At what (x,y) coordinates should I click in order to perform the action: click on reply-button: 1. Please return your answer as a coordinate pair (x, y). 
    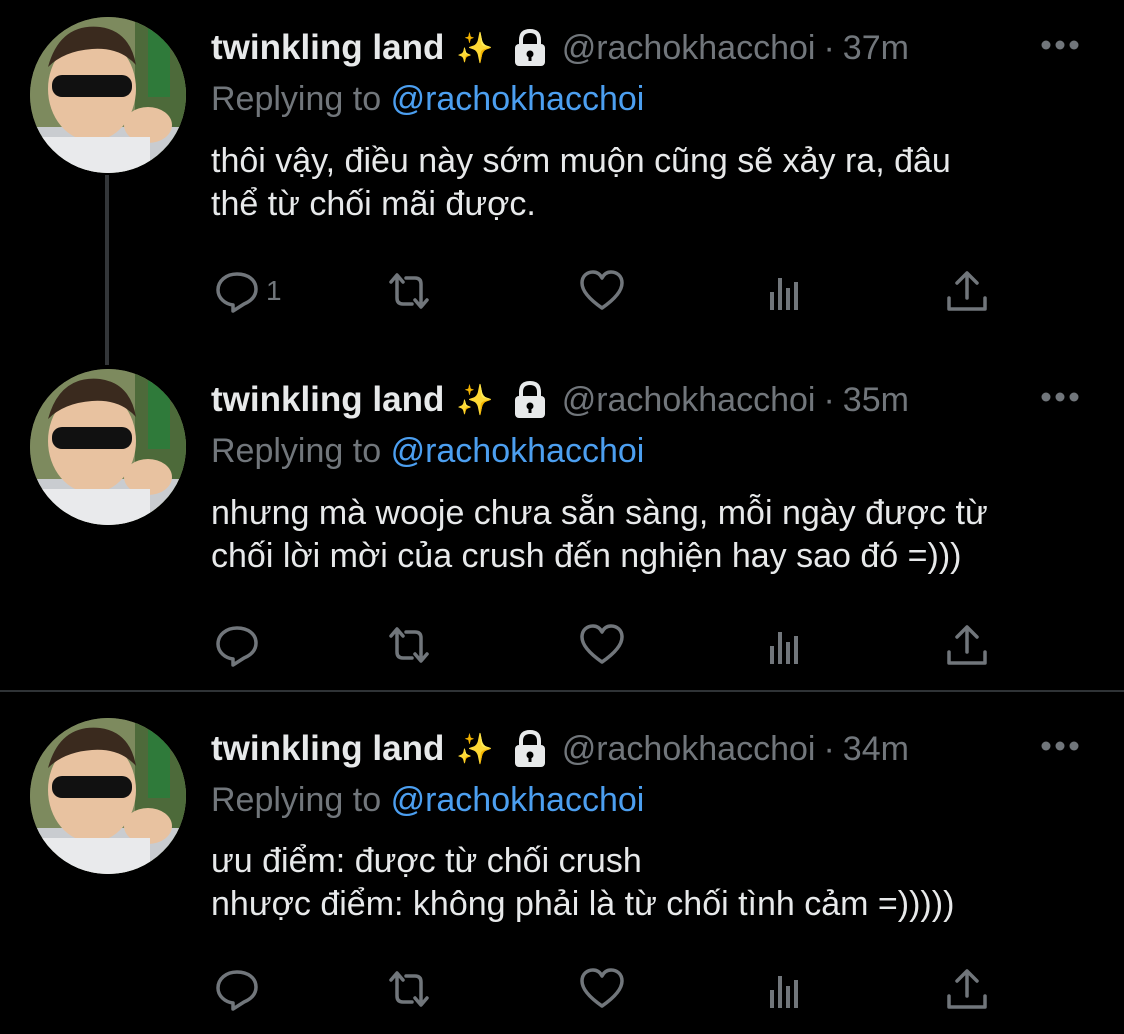
    Looking at the image, I should click on (248, 291).